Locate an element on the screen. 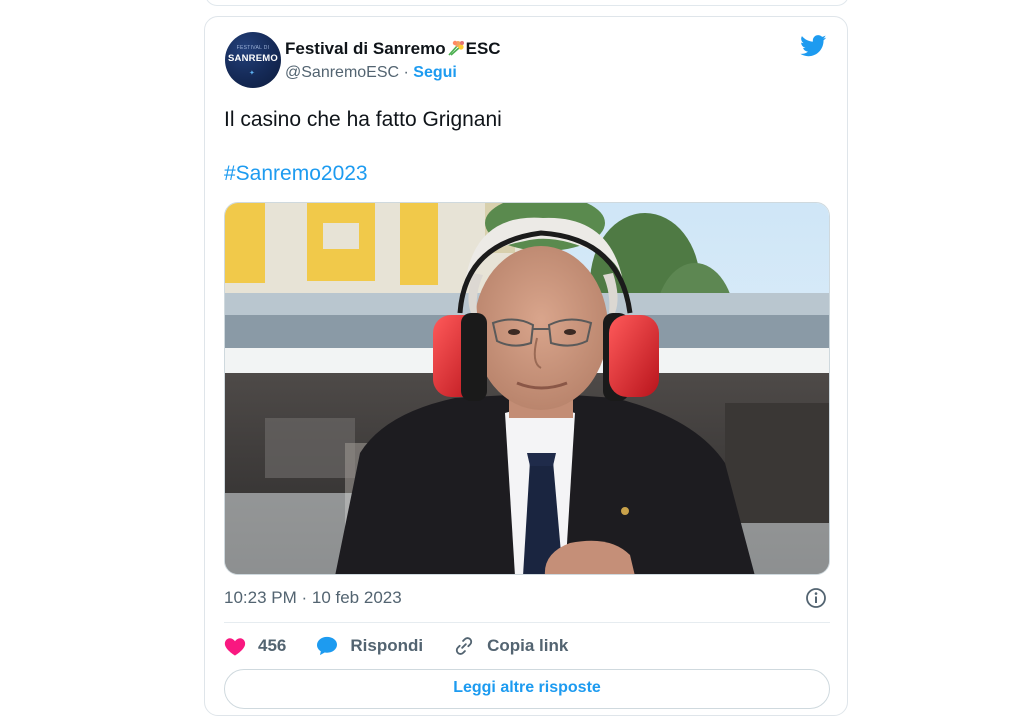 The height and width of the screenshot is (716, 1024). handle-line: @SanremoESC · Segui is located at coordinates (371, 73).